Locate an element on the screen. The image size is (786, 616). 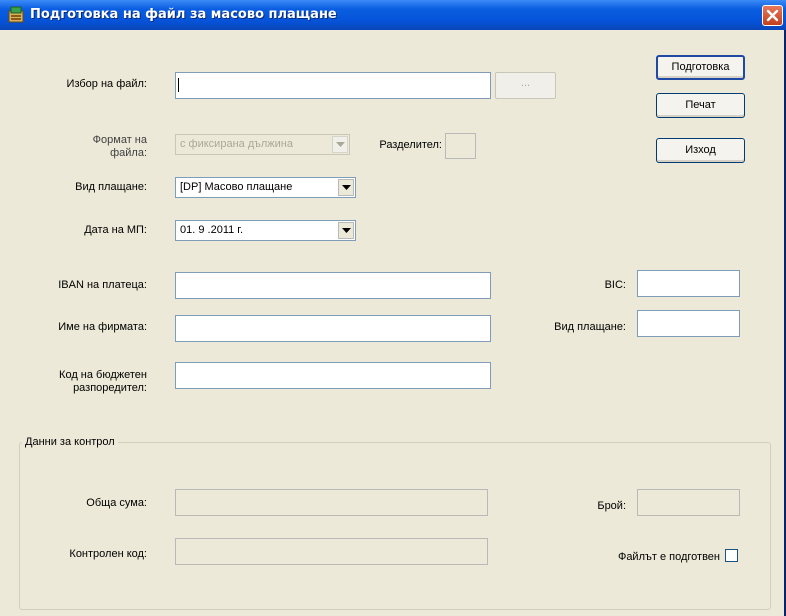
separator-label: Разделител: is located at coordinates (410, 145).